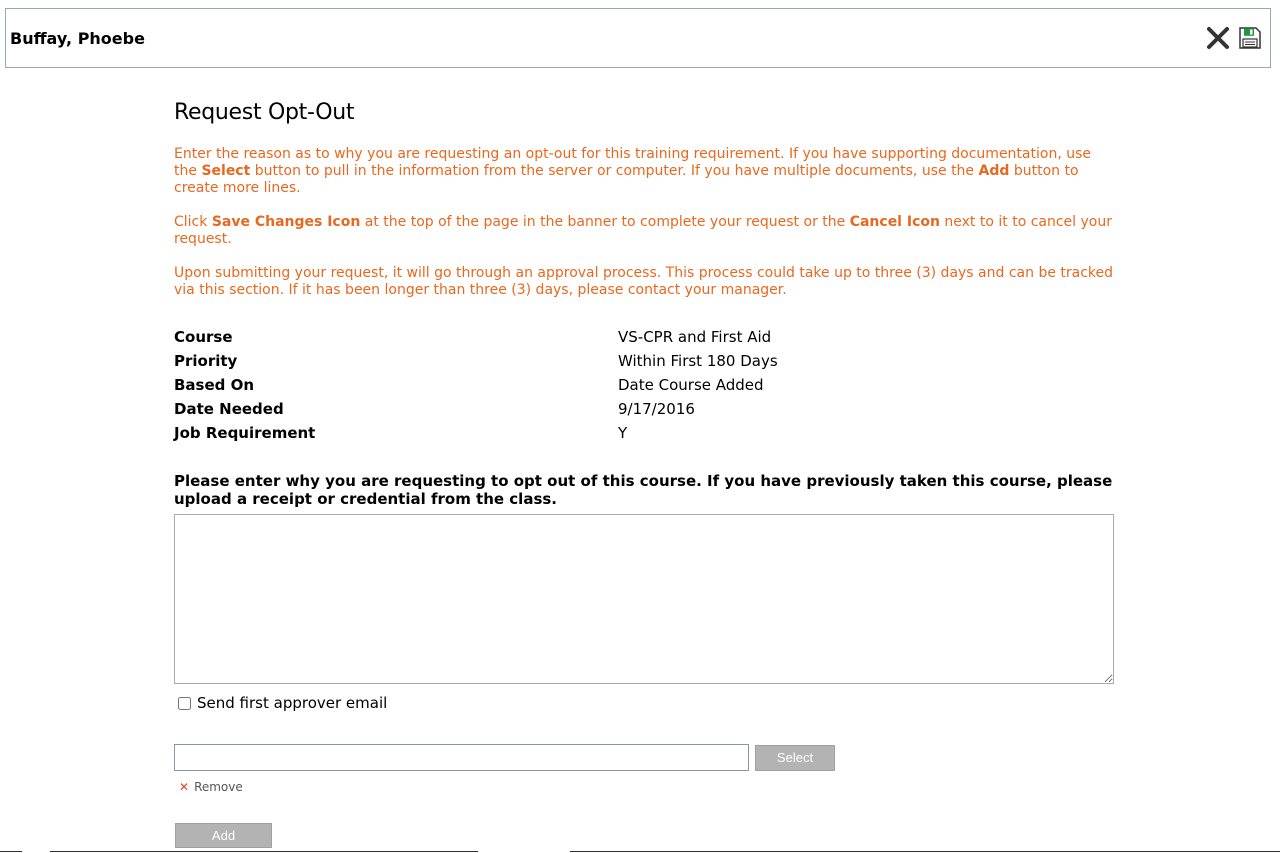  I want to click on detail-value: Y, so click(623, 433).